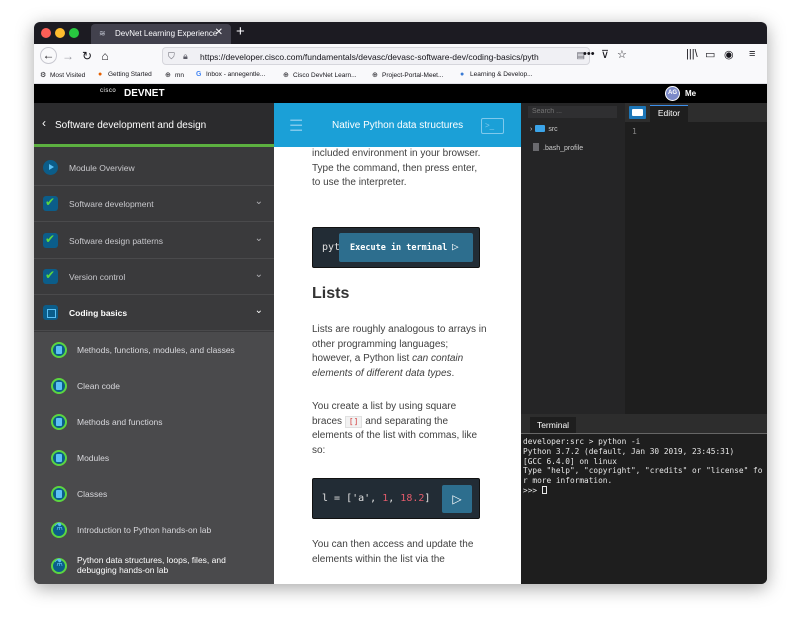  What do you see at coordinates (111, 204) in the screenshot?
I see `sidebar-item-label: Software development` at bounding box center [111, 204].